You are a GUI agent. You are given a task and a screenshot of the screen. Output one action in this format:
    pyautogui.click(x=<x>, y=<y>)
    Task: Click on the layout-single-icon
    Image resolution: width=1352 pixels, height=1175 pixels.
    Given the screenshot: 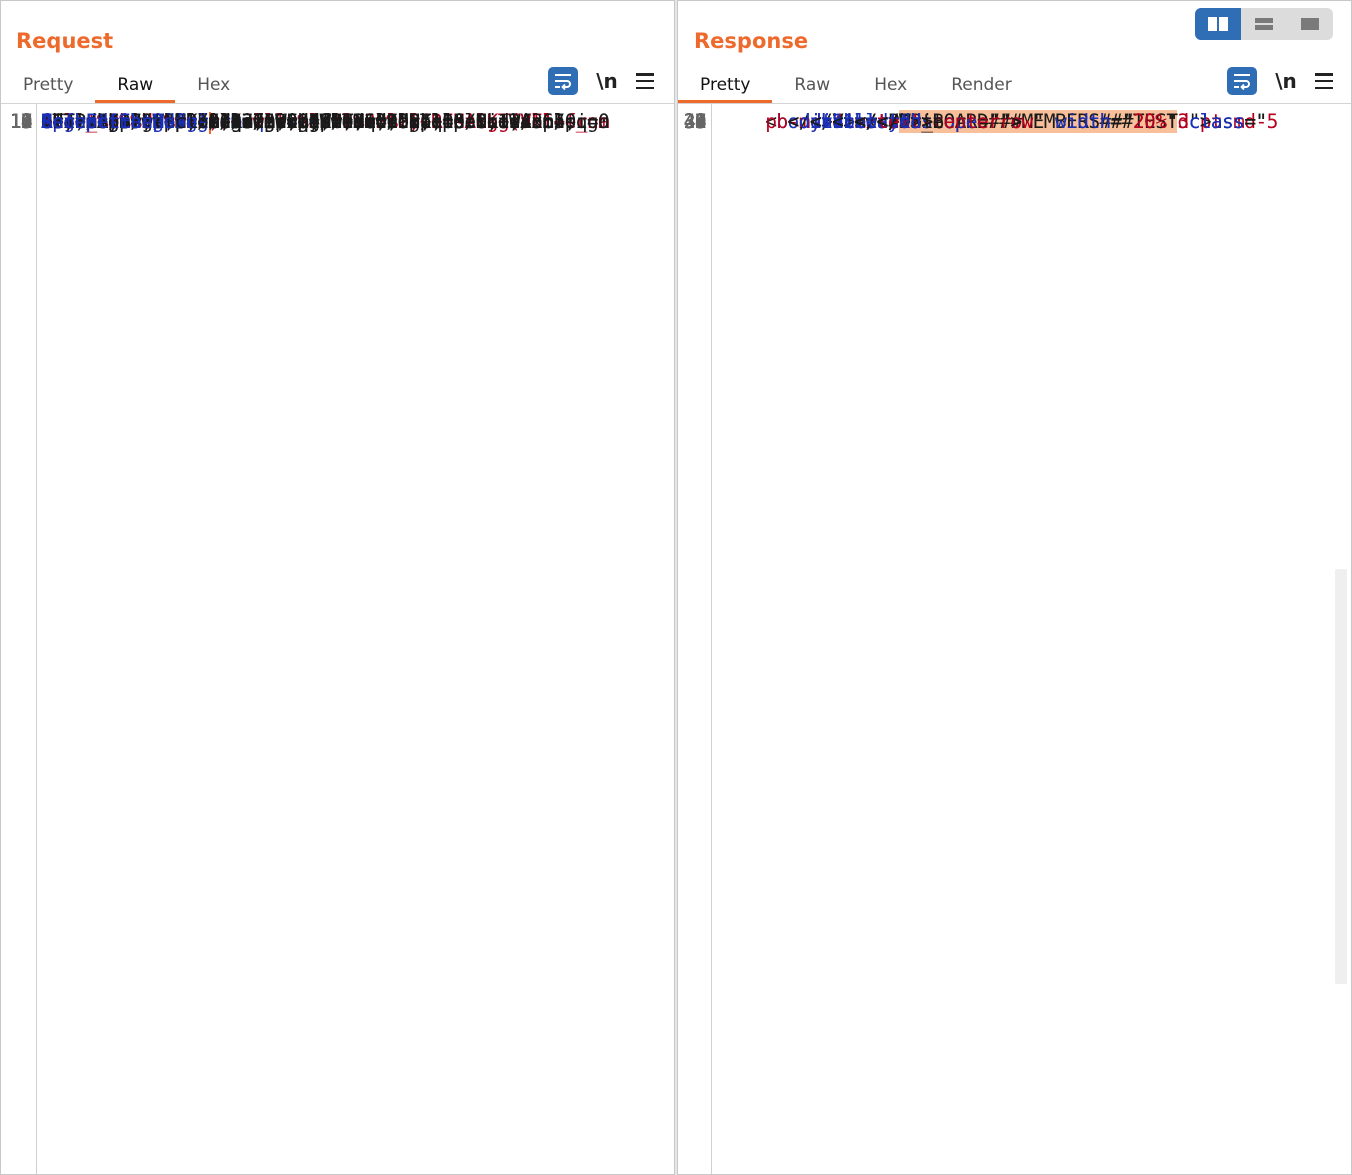 What is the action you would take?
    pyautogui.click(x=1310, y=24)
    